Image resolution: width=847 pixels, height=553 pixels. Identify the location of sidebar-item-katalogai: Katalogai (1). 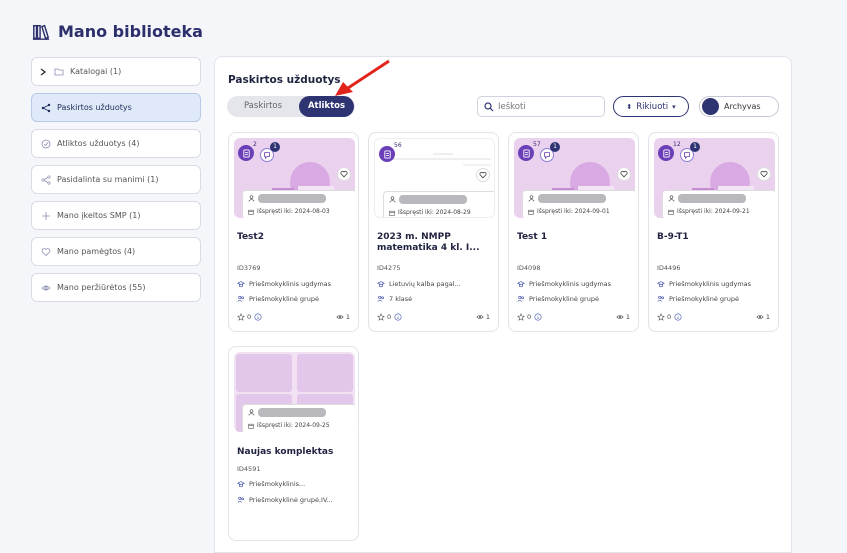
(116, 71).